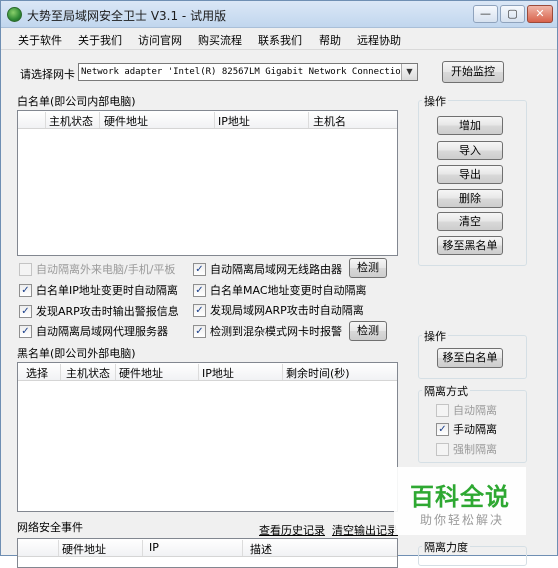 The width and height of the screenshot is (558, 568). Describe the element at coordinates (368, 268) in the screenshot. I see `detect-router-button: 检测` at that location.